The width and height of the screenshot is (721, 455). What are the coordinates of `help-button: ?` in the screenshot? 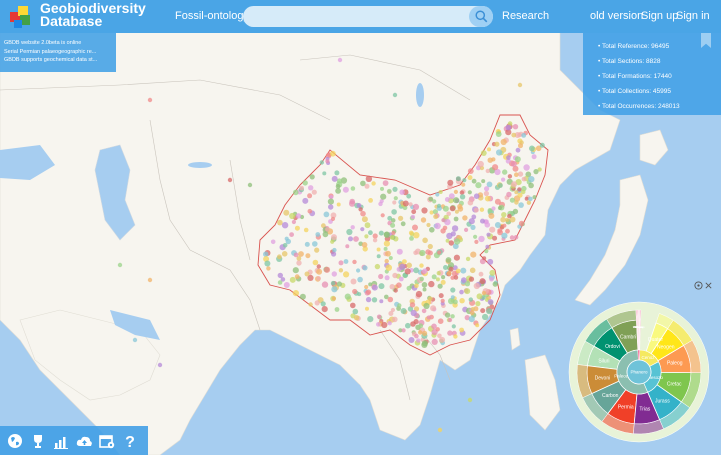 It's located at (130, 441).